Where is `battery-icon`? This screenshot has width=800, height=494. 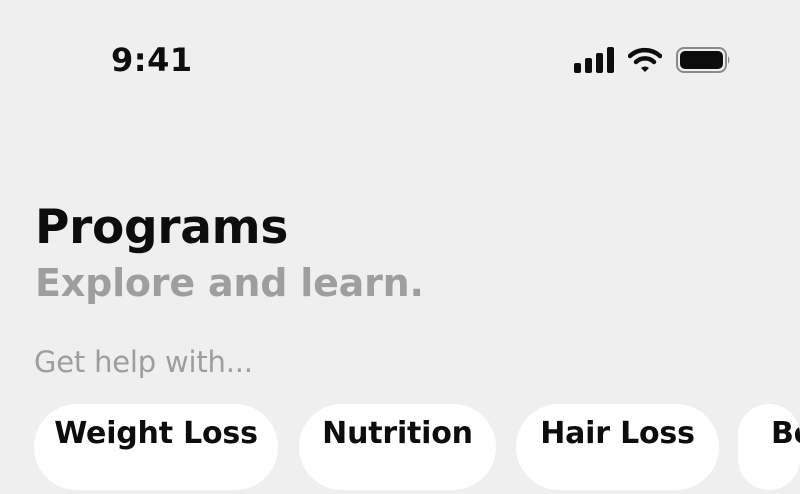 battery-icon is located at coordinates (704, 60).